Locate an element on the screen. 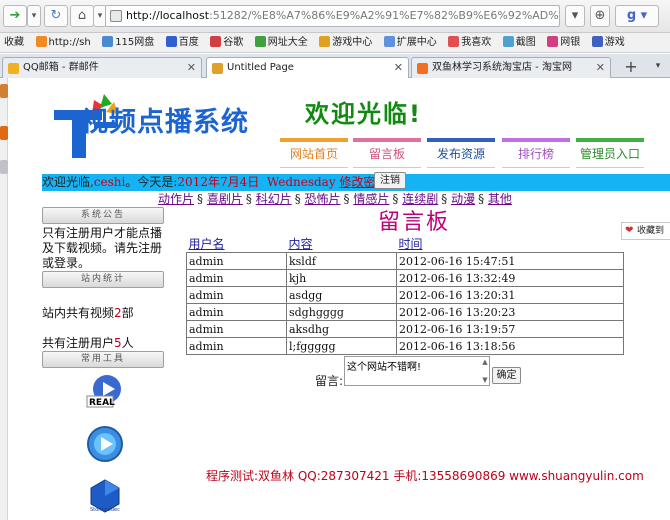 The height and width of the screenshot is (520, 670). sidebar-rss-icon is located at coordinates (4, 133).